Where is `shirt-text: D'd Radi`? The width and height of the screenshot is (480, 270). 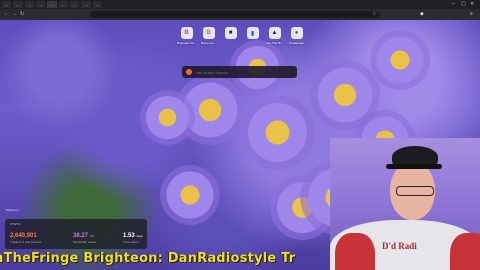 shirt-text: D'd Radi is located at coordinates (399, 246).